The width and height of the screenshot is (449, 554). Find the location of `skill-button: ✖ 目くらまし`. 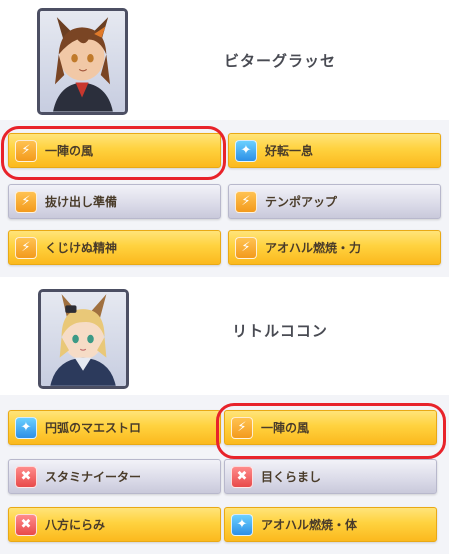

skill-button: ✖ 目くらまし is located at coordinates (330, 476).